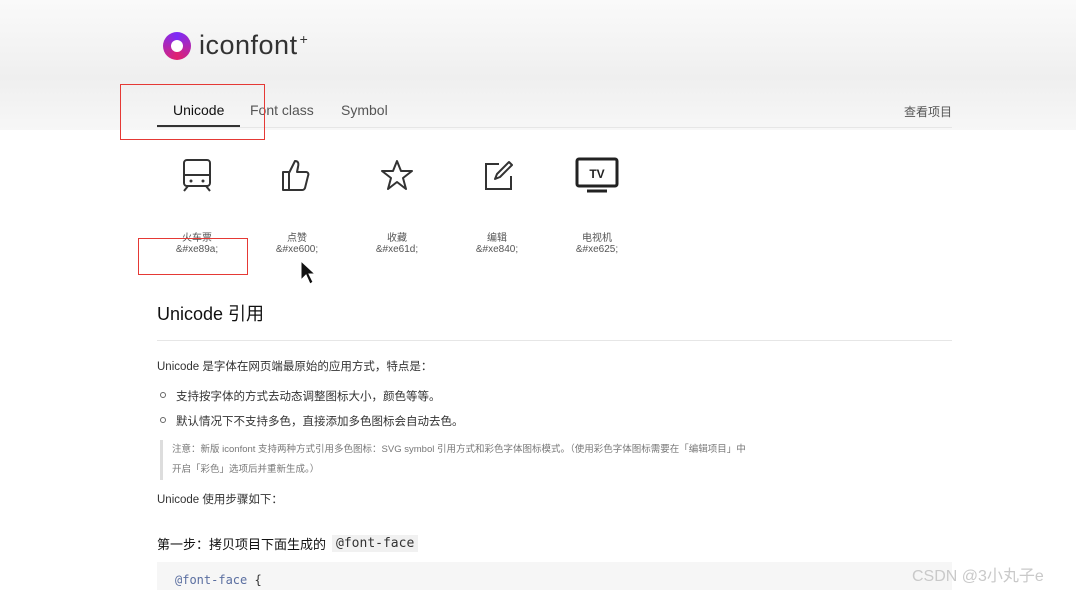  I want to click on step-one-code: @font-face, so click(375, 543).